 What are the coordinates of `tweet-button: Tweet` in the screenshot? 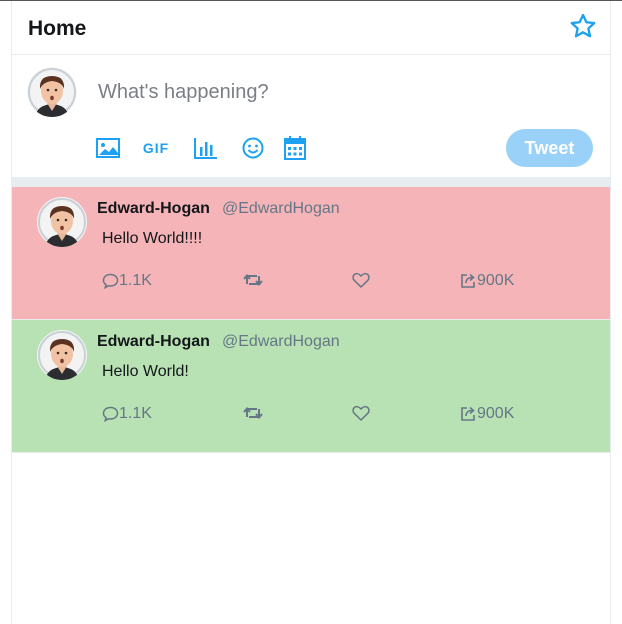 It's located at (549, 148).